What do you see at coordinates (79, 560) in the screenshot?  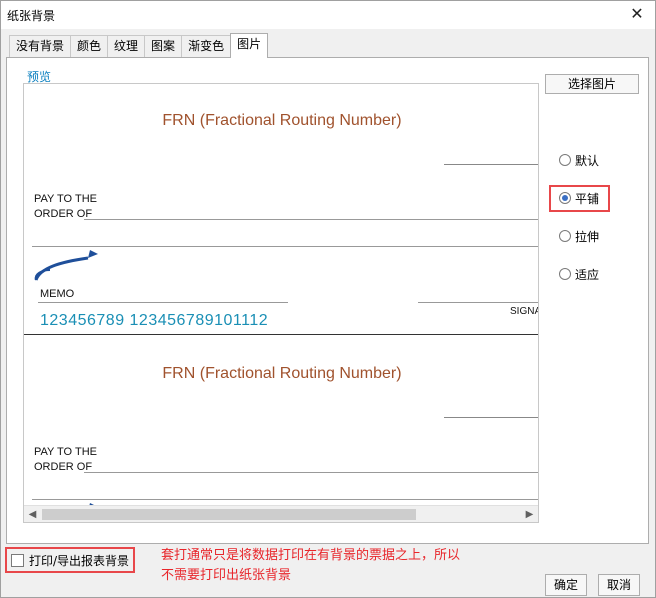 I see `checkbox-label: 打印/导出报表背景` at bounding box center [79, 560].